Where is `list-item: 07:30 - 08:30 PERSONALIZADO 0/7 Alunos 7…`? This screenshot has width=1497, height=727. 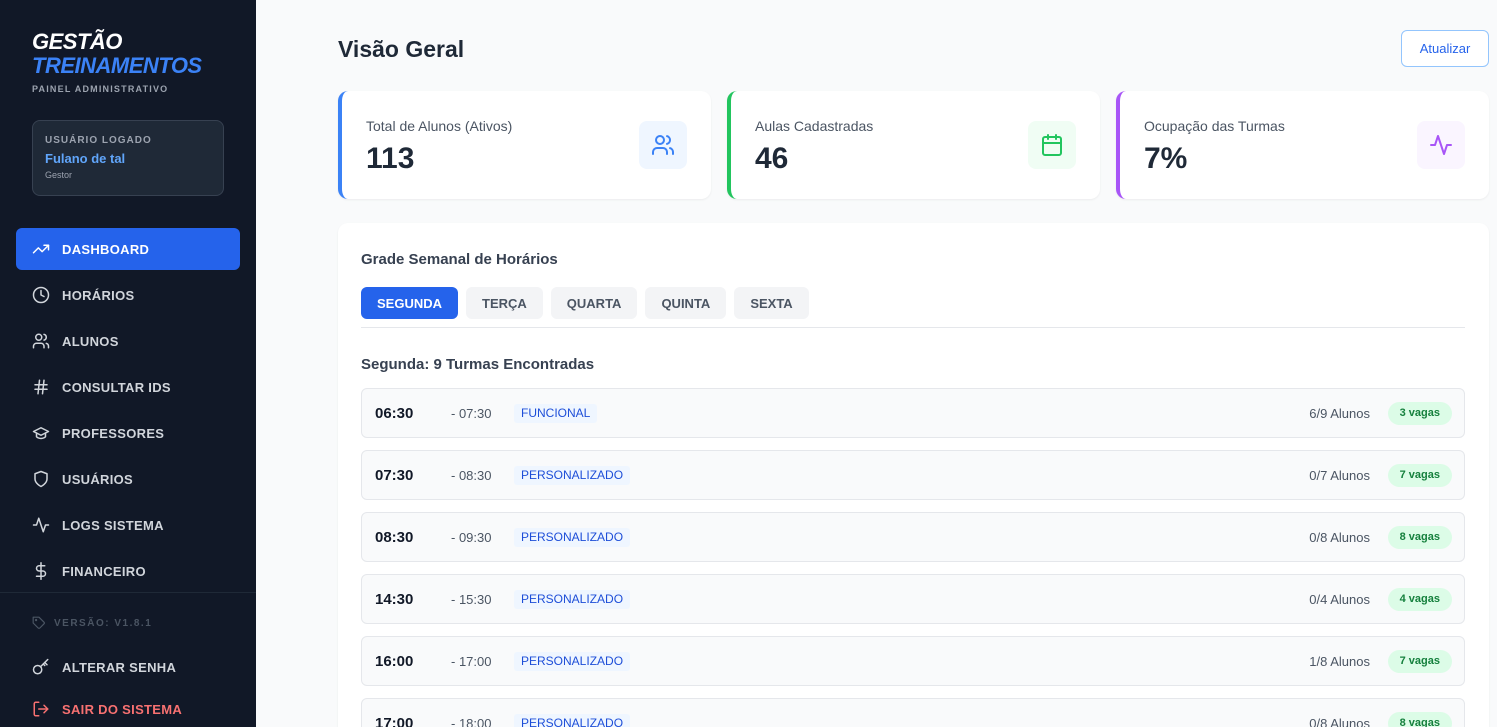
list-item: 07:30 - 08:30 PERSONALIZADO 0/7 Alunos 7… is located at coordinates (913, 475).